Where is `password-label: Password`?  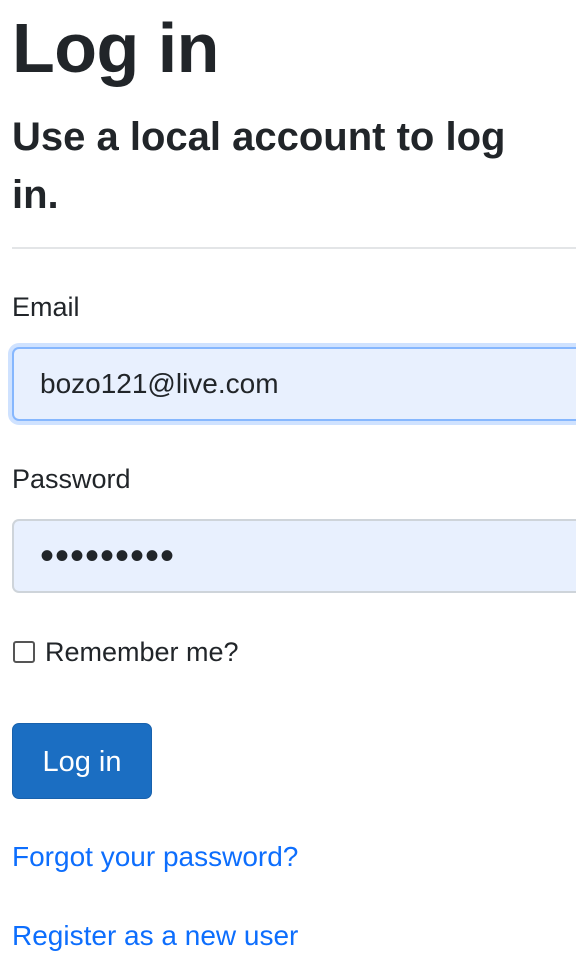 password-label: Password is located at coordinates (71, 479).